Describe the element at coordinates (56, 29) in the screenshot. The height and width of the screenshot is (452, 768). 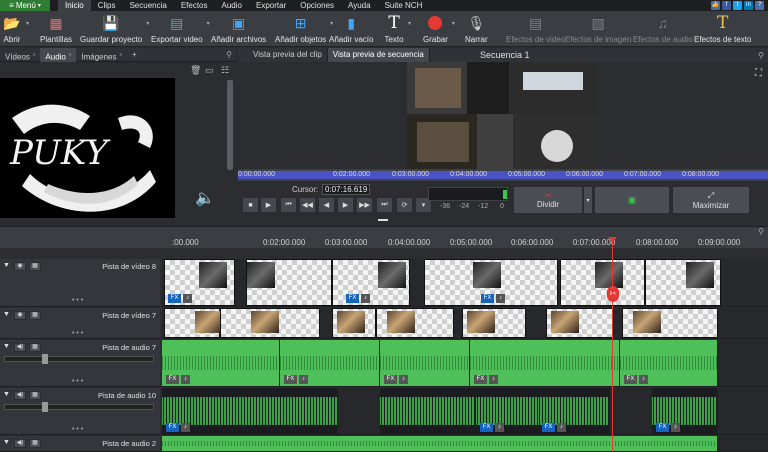
I see `plantillas-button: ▦ Plantillas` at that location.